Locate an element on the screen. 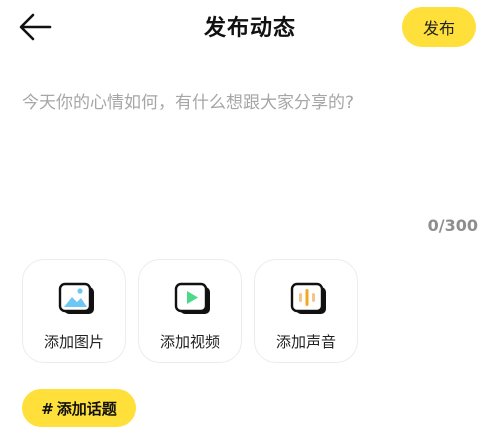 The width and height of the screenshot is (500, 441). add-audio-button: 添加声音 is located at coordinates (306, 311).